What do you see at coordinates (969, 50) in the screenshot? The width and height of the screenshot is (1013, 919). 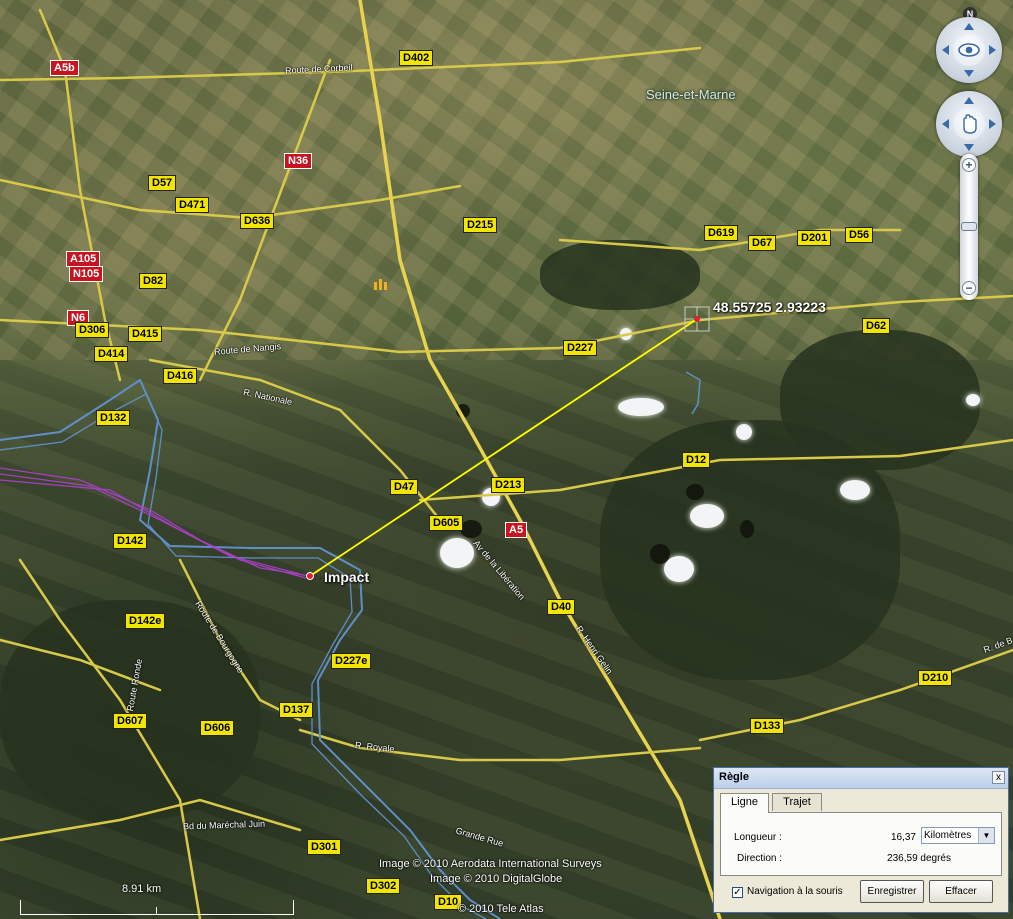 I see `look-joystick` at bounding box center [969, 50].